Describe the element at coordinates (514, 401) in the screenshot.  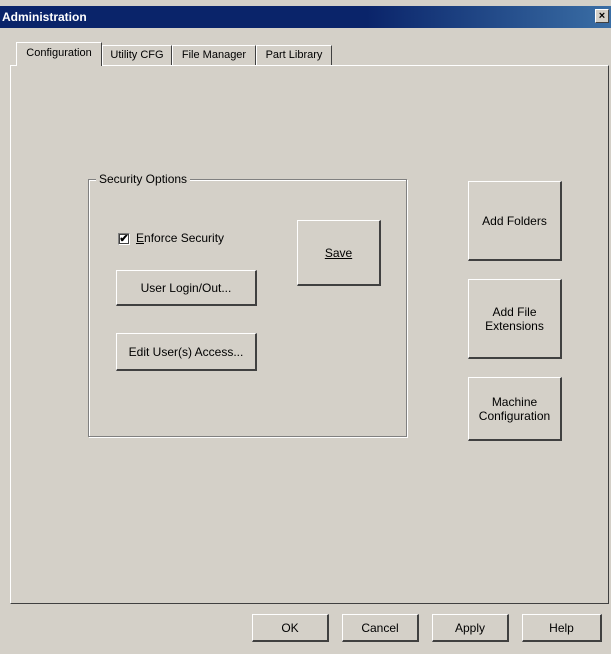
I see `machine-configuration-label-line1: Machine` at that location.